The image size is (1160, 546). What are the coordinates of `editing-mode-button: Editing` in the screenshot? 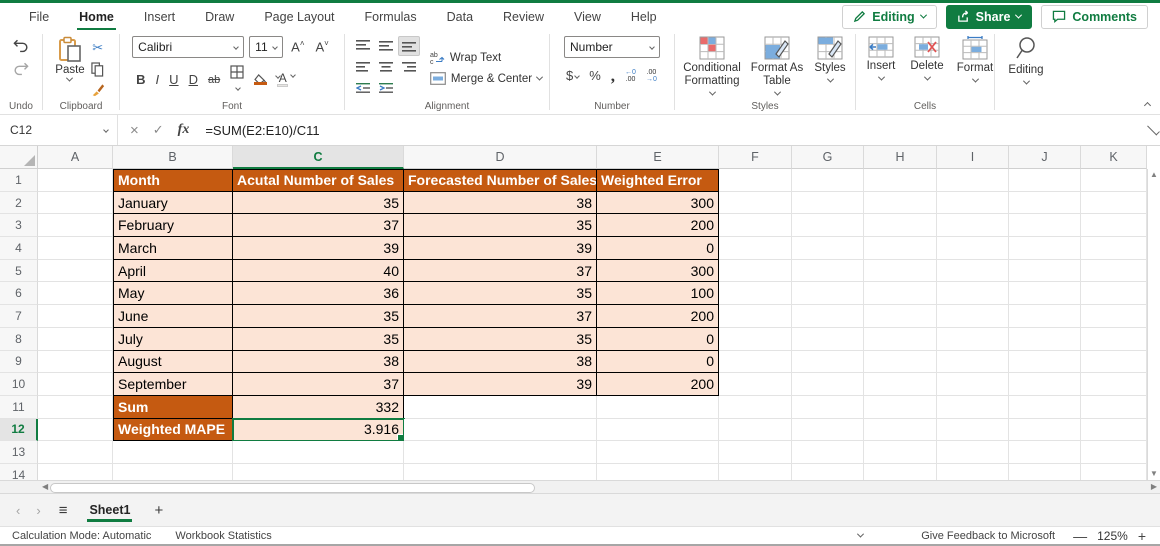 It's located at (889, 16).